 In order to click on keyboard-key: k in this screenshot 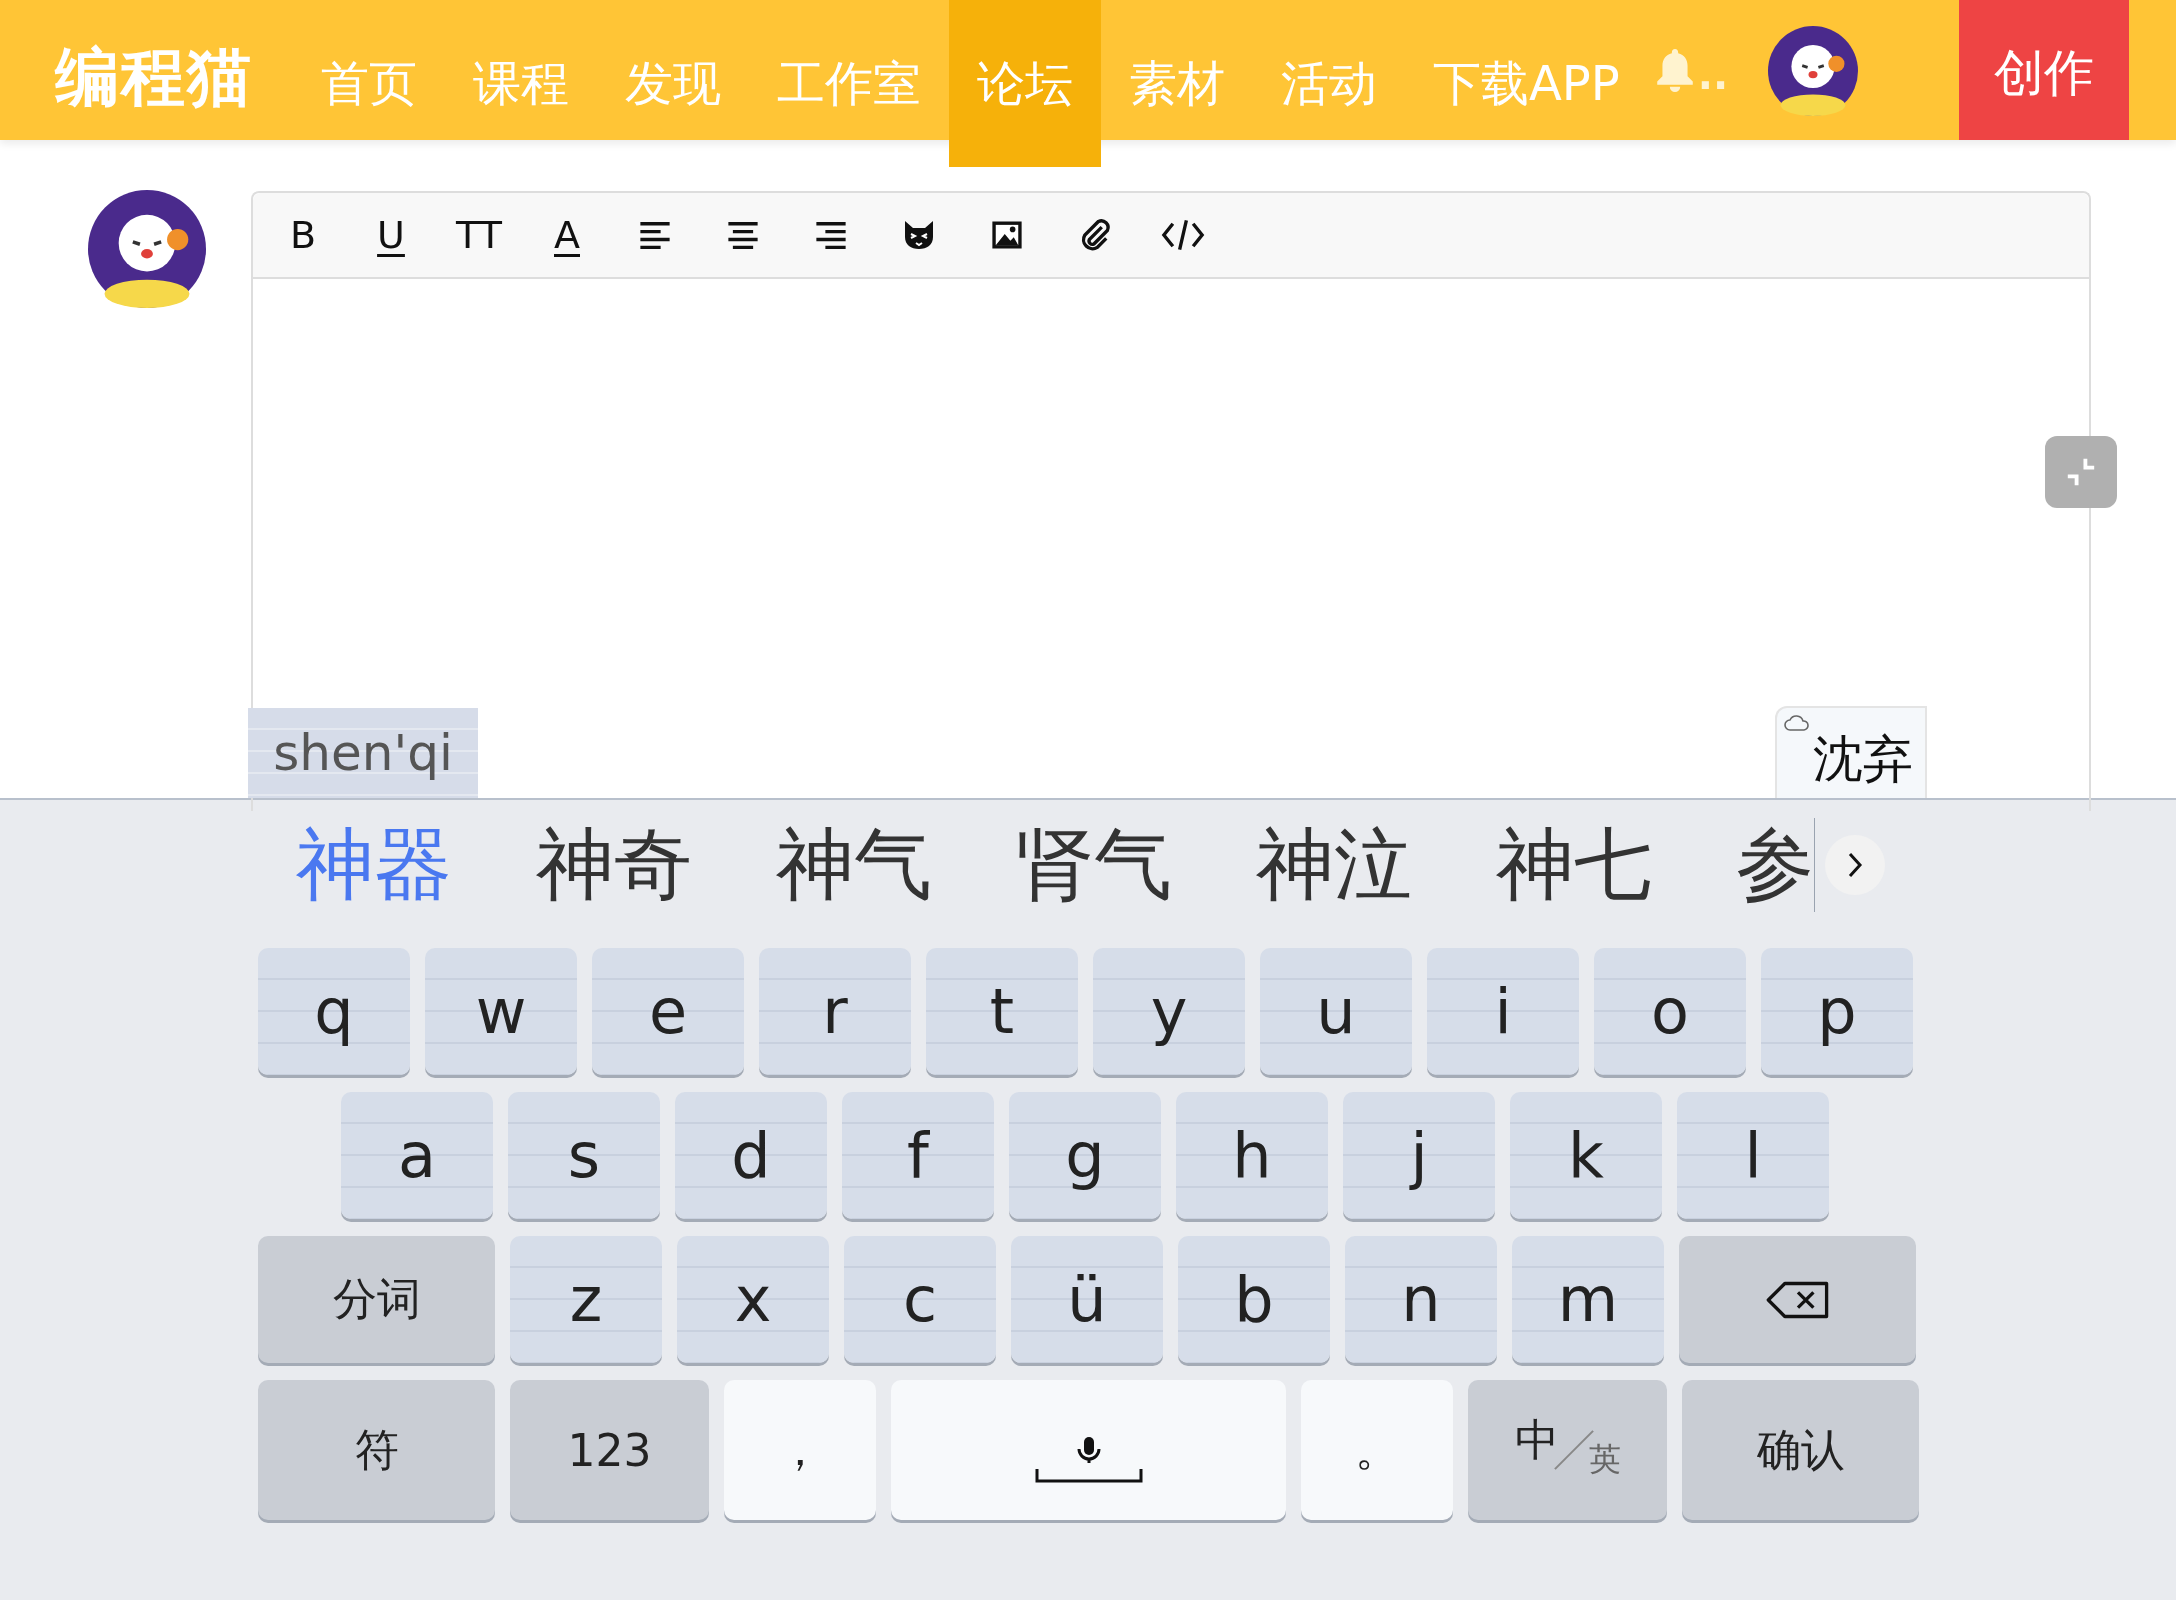, I will do `click(1586, 1155)`.